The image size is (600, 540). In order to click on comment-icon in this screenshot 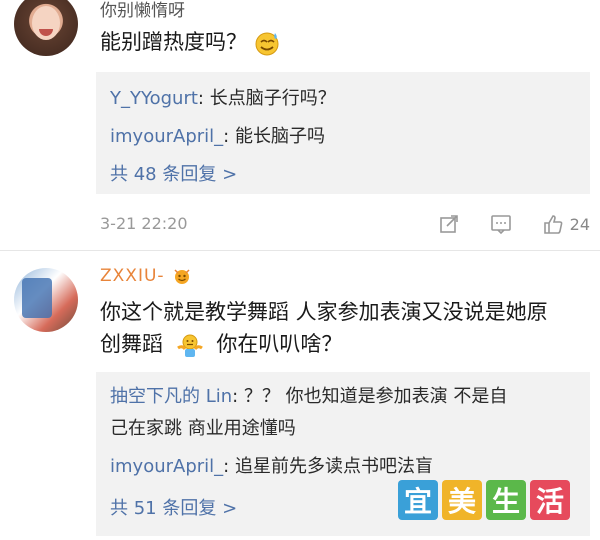, I will do `click(500, 225)`.